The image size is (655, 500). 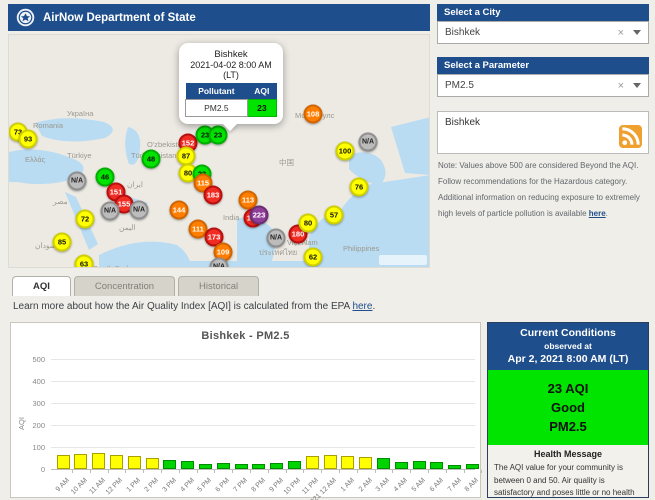 I want to click on chart-x-label: 3 PM, so click(x=169, y=485).